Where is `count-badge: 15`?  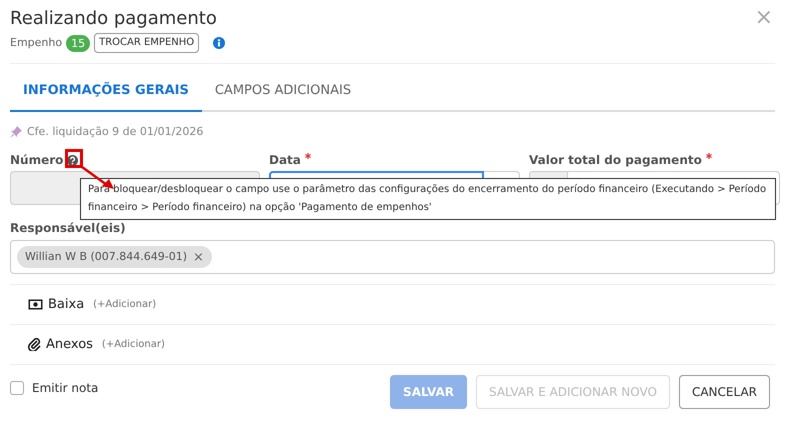 count-badge: 15 is located at coordinates (78, 43).